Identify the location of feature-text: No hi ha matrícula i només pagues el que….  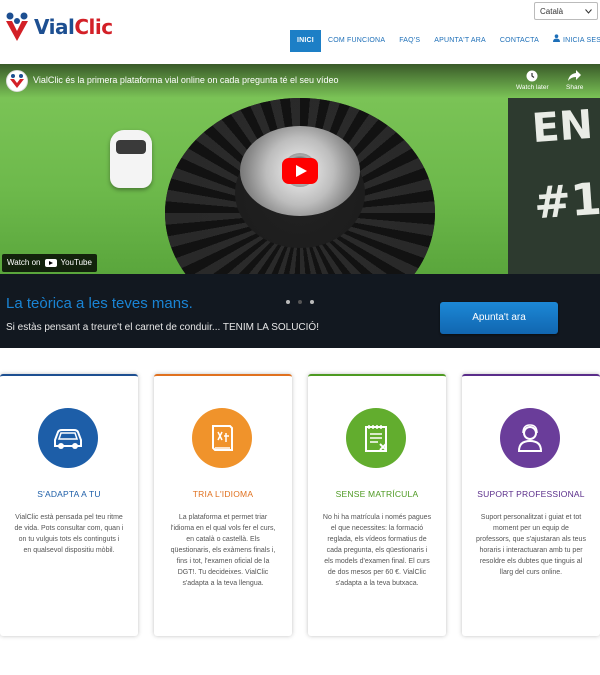
(377, 550).